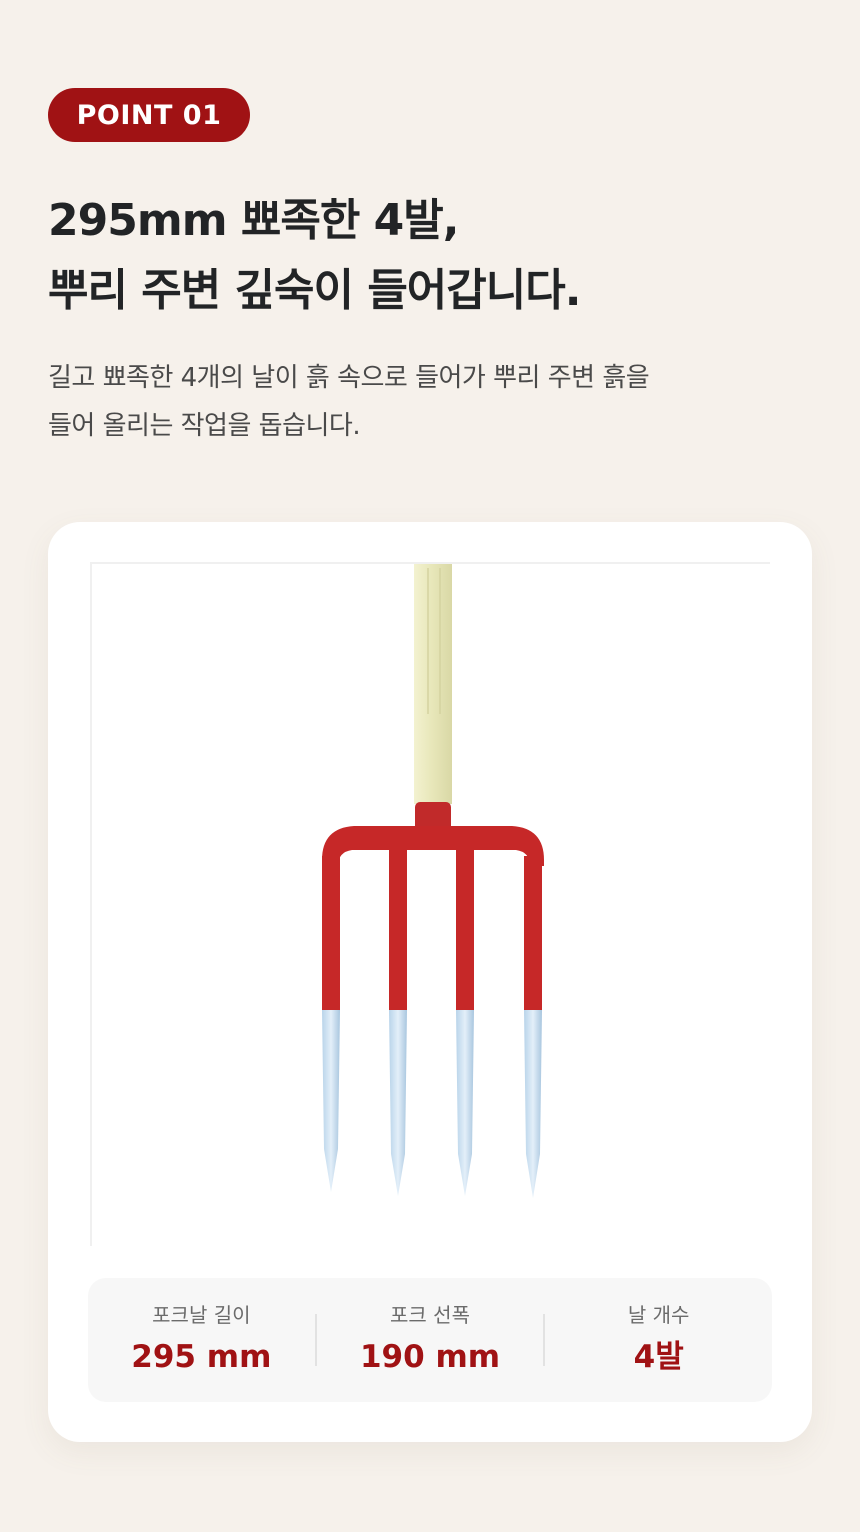 The image size is (860, 1532). I want to click on fork-tine-2-red, so click(398, 928).